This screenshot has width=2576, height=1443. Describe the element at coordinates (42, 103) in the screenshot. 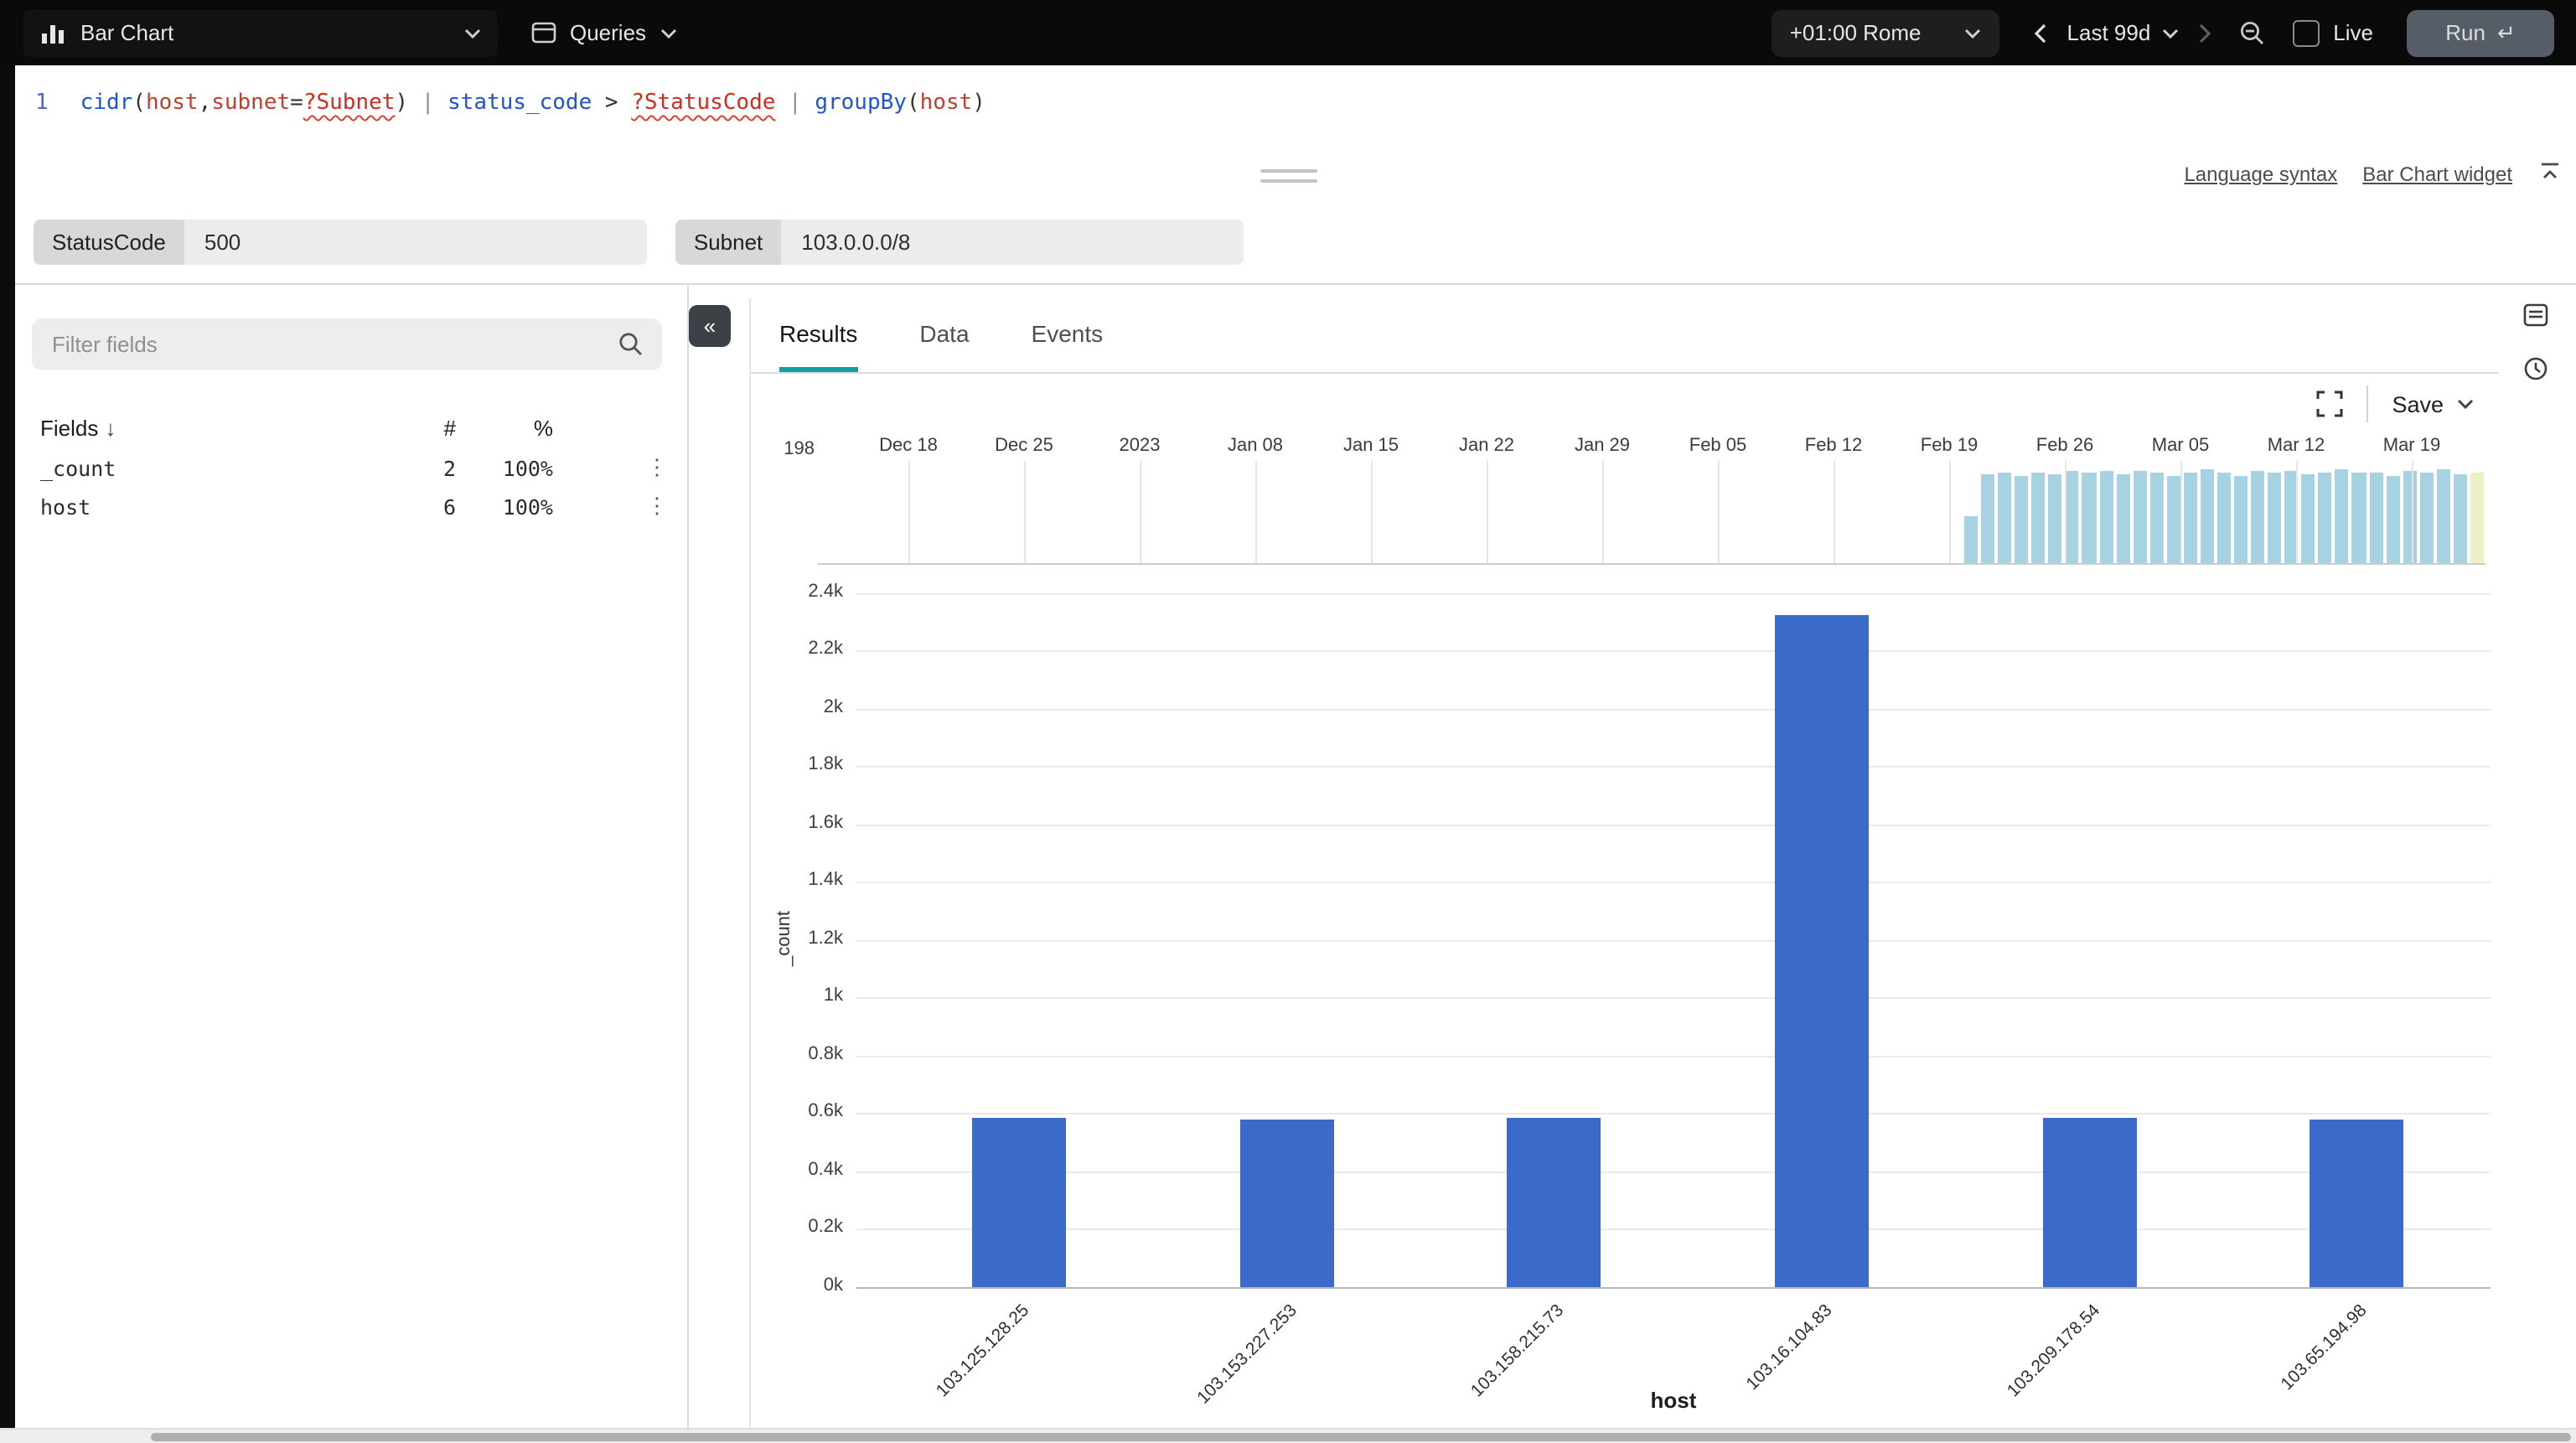

I see `line-number: 1` at that location.